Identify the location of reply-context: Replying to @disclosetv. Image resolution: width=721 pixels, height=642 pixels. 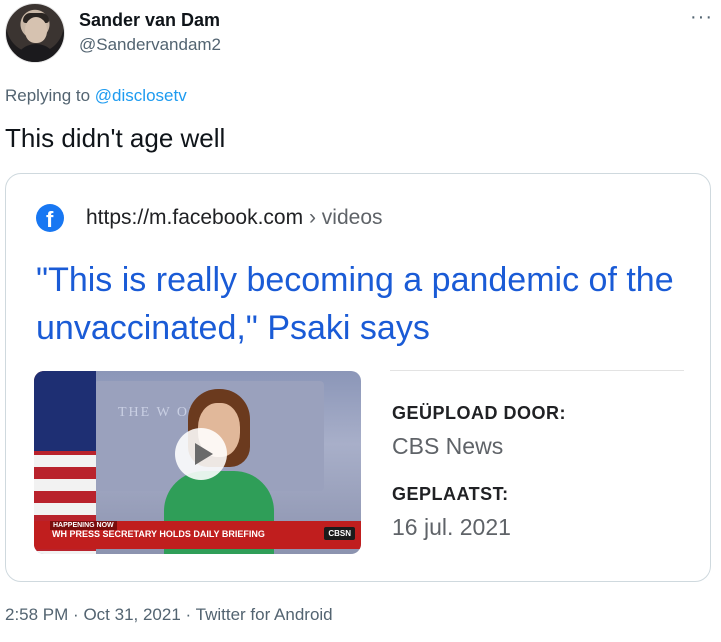
(96, 96).